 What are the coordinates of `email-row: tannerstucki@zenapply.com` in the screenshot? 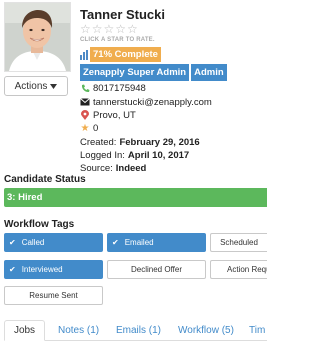 It's located at (146, 102).